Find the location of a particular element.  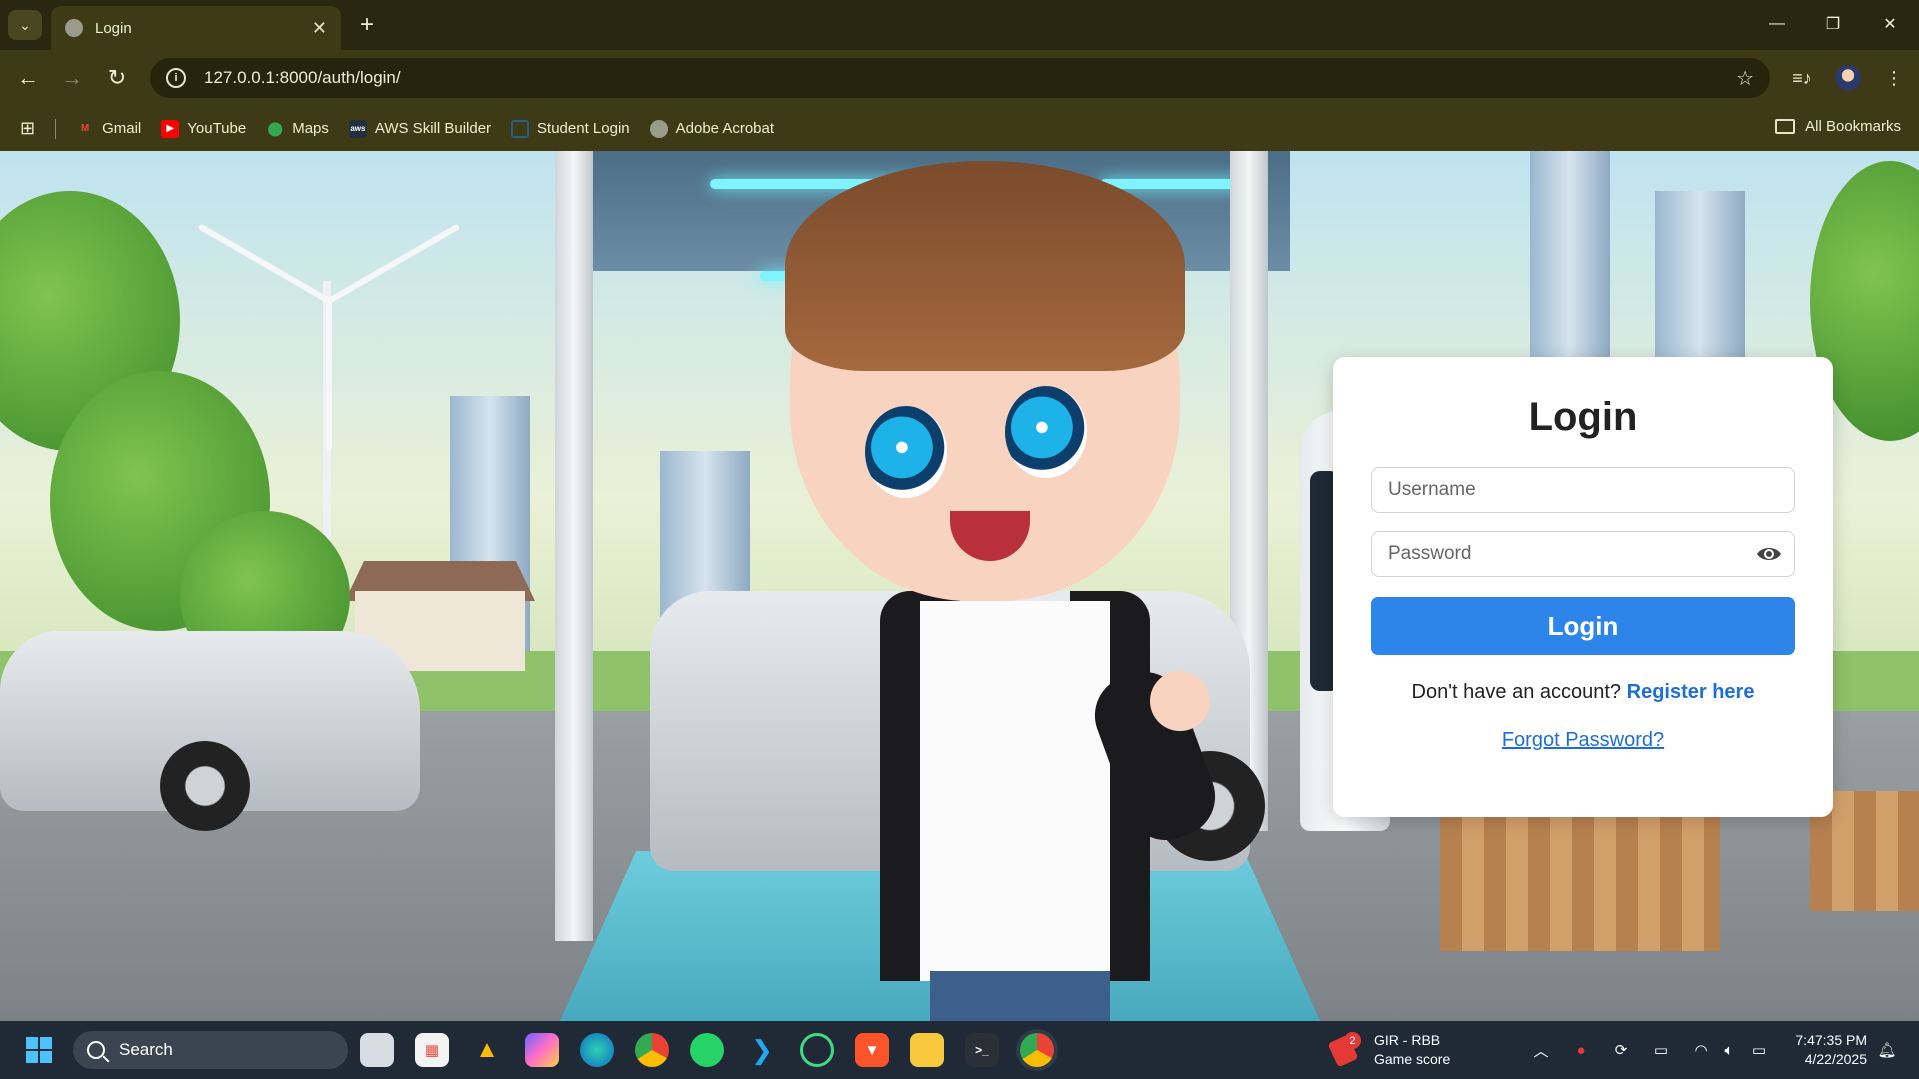

url-text: 127.0.0.1:8000/auth/login/ is located at coordinates (970, 78).